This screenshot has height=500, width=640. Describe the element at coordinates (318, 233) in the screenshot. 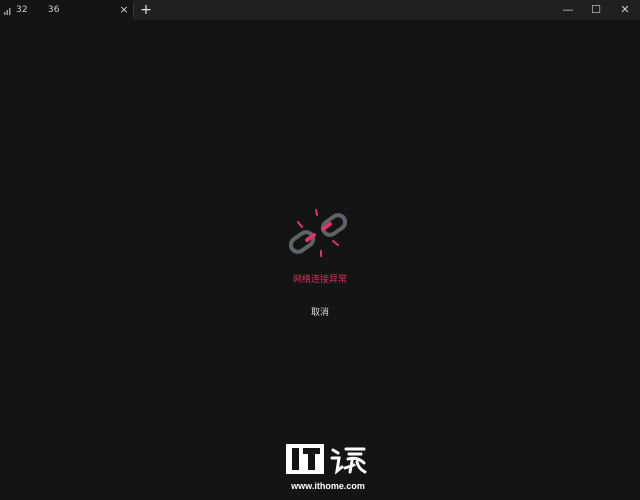

I see `broken-link-icon` at that location.